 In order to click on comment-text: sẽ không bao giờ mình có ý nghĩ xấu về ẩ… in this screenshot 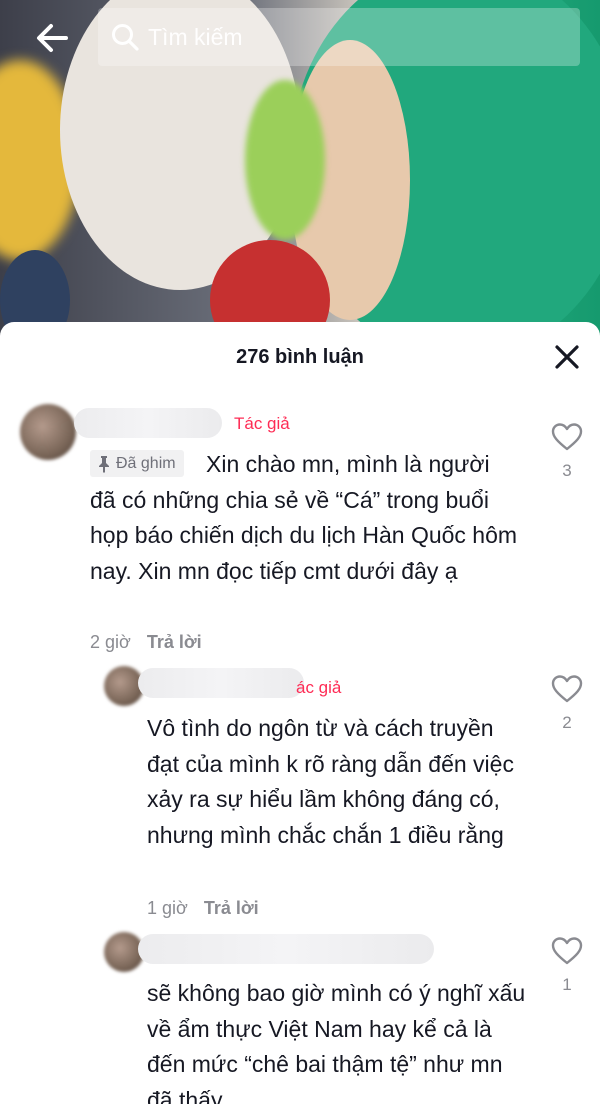, I will do `click(336, 1042)`.